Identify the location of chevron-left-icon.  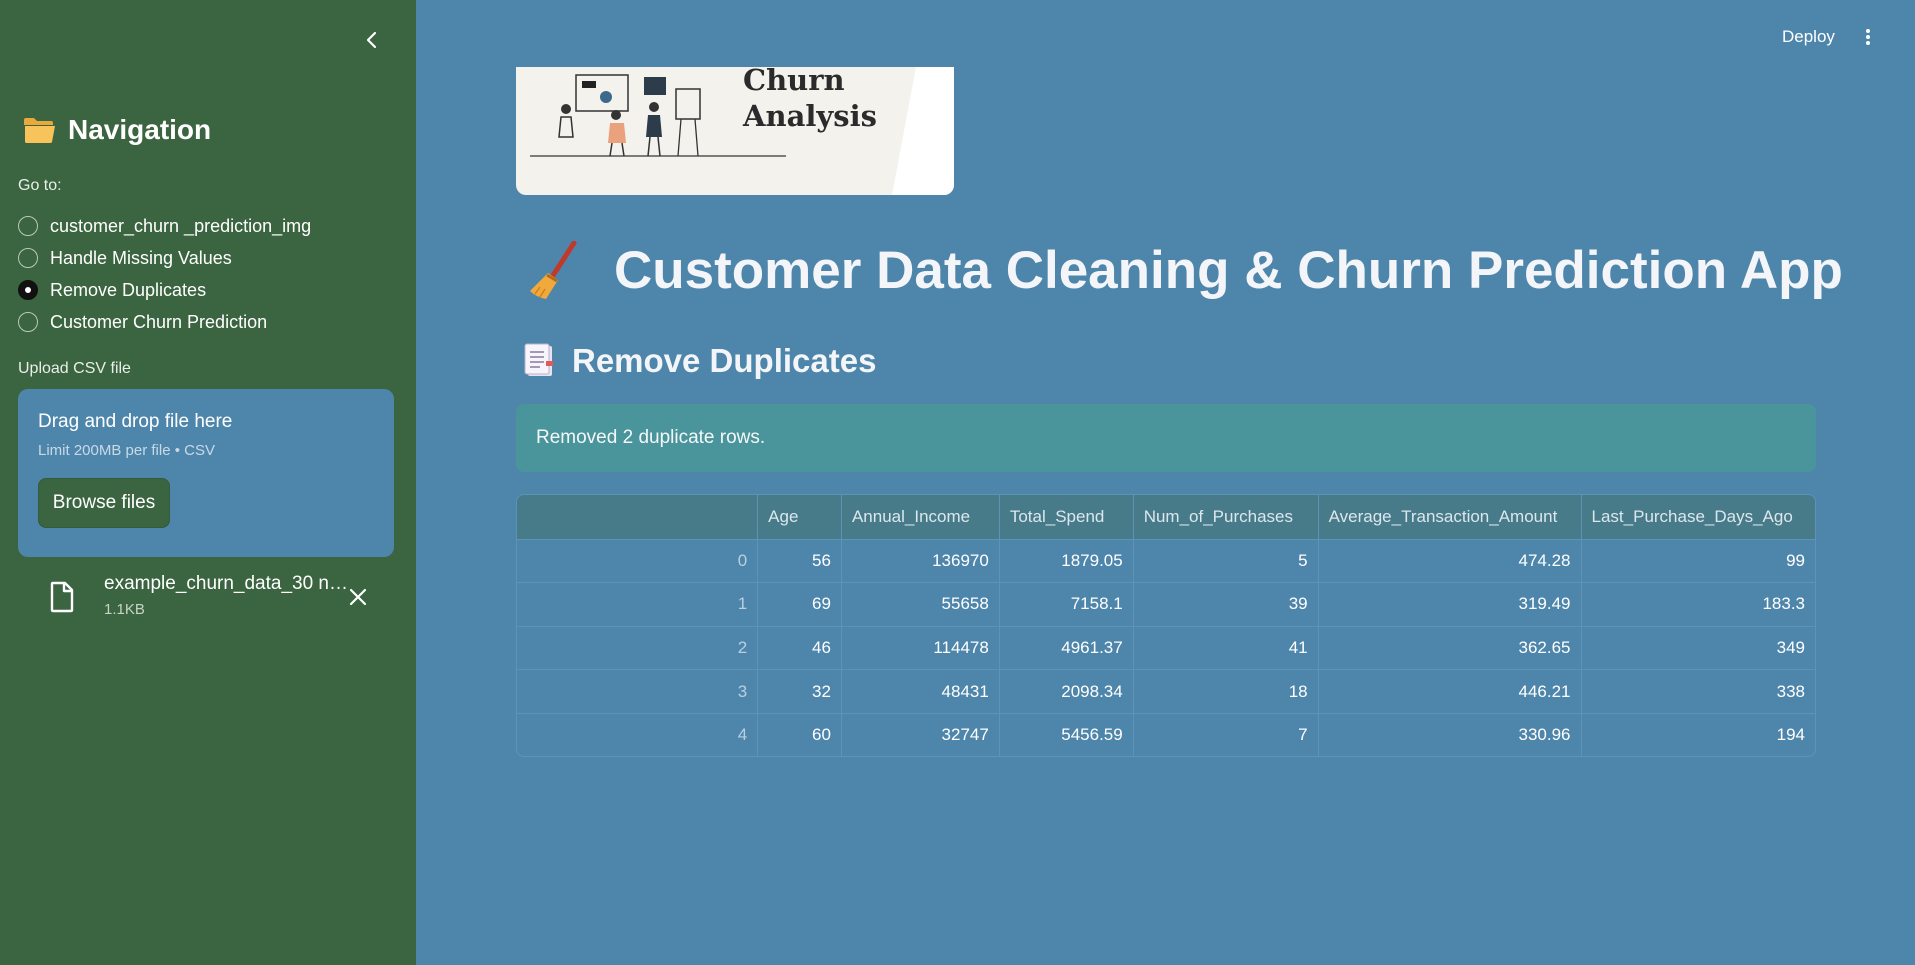
(371, 40).